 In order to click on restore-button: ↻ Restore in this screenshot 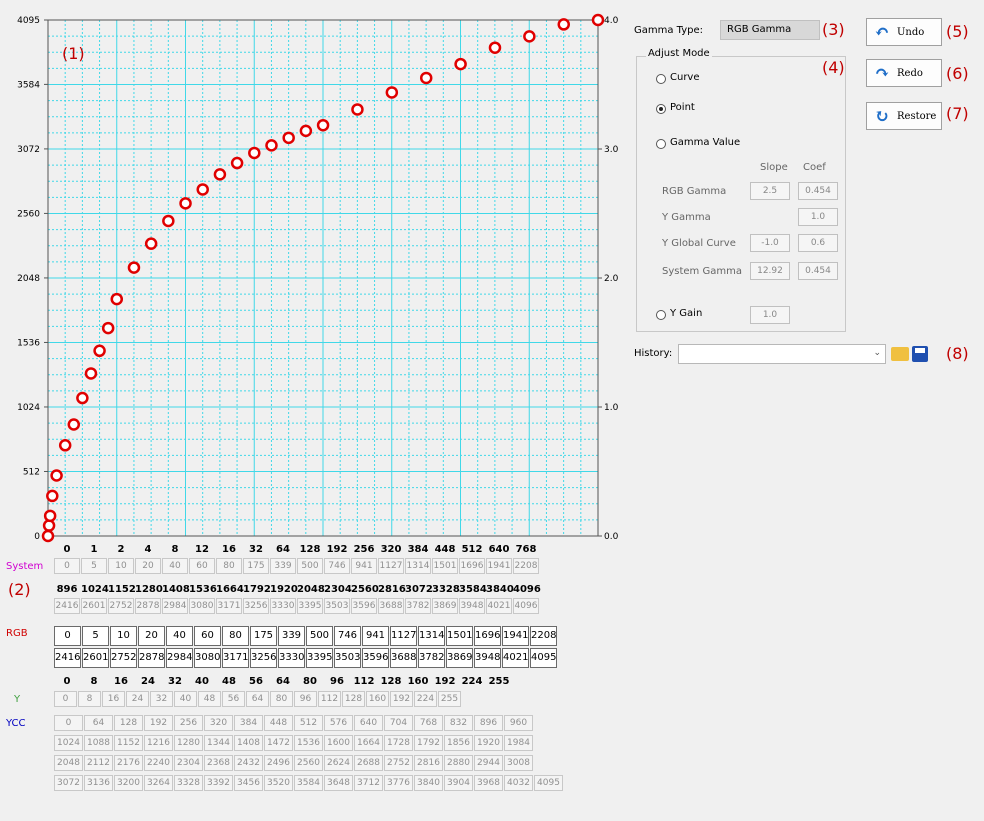, I will do `click(904, 116)`.